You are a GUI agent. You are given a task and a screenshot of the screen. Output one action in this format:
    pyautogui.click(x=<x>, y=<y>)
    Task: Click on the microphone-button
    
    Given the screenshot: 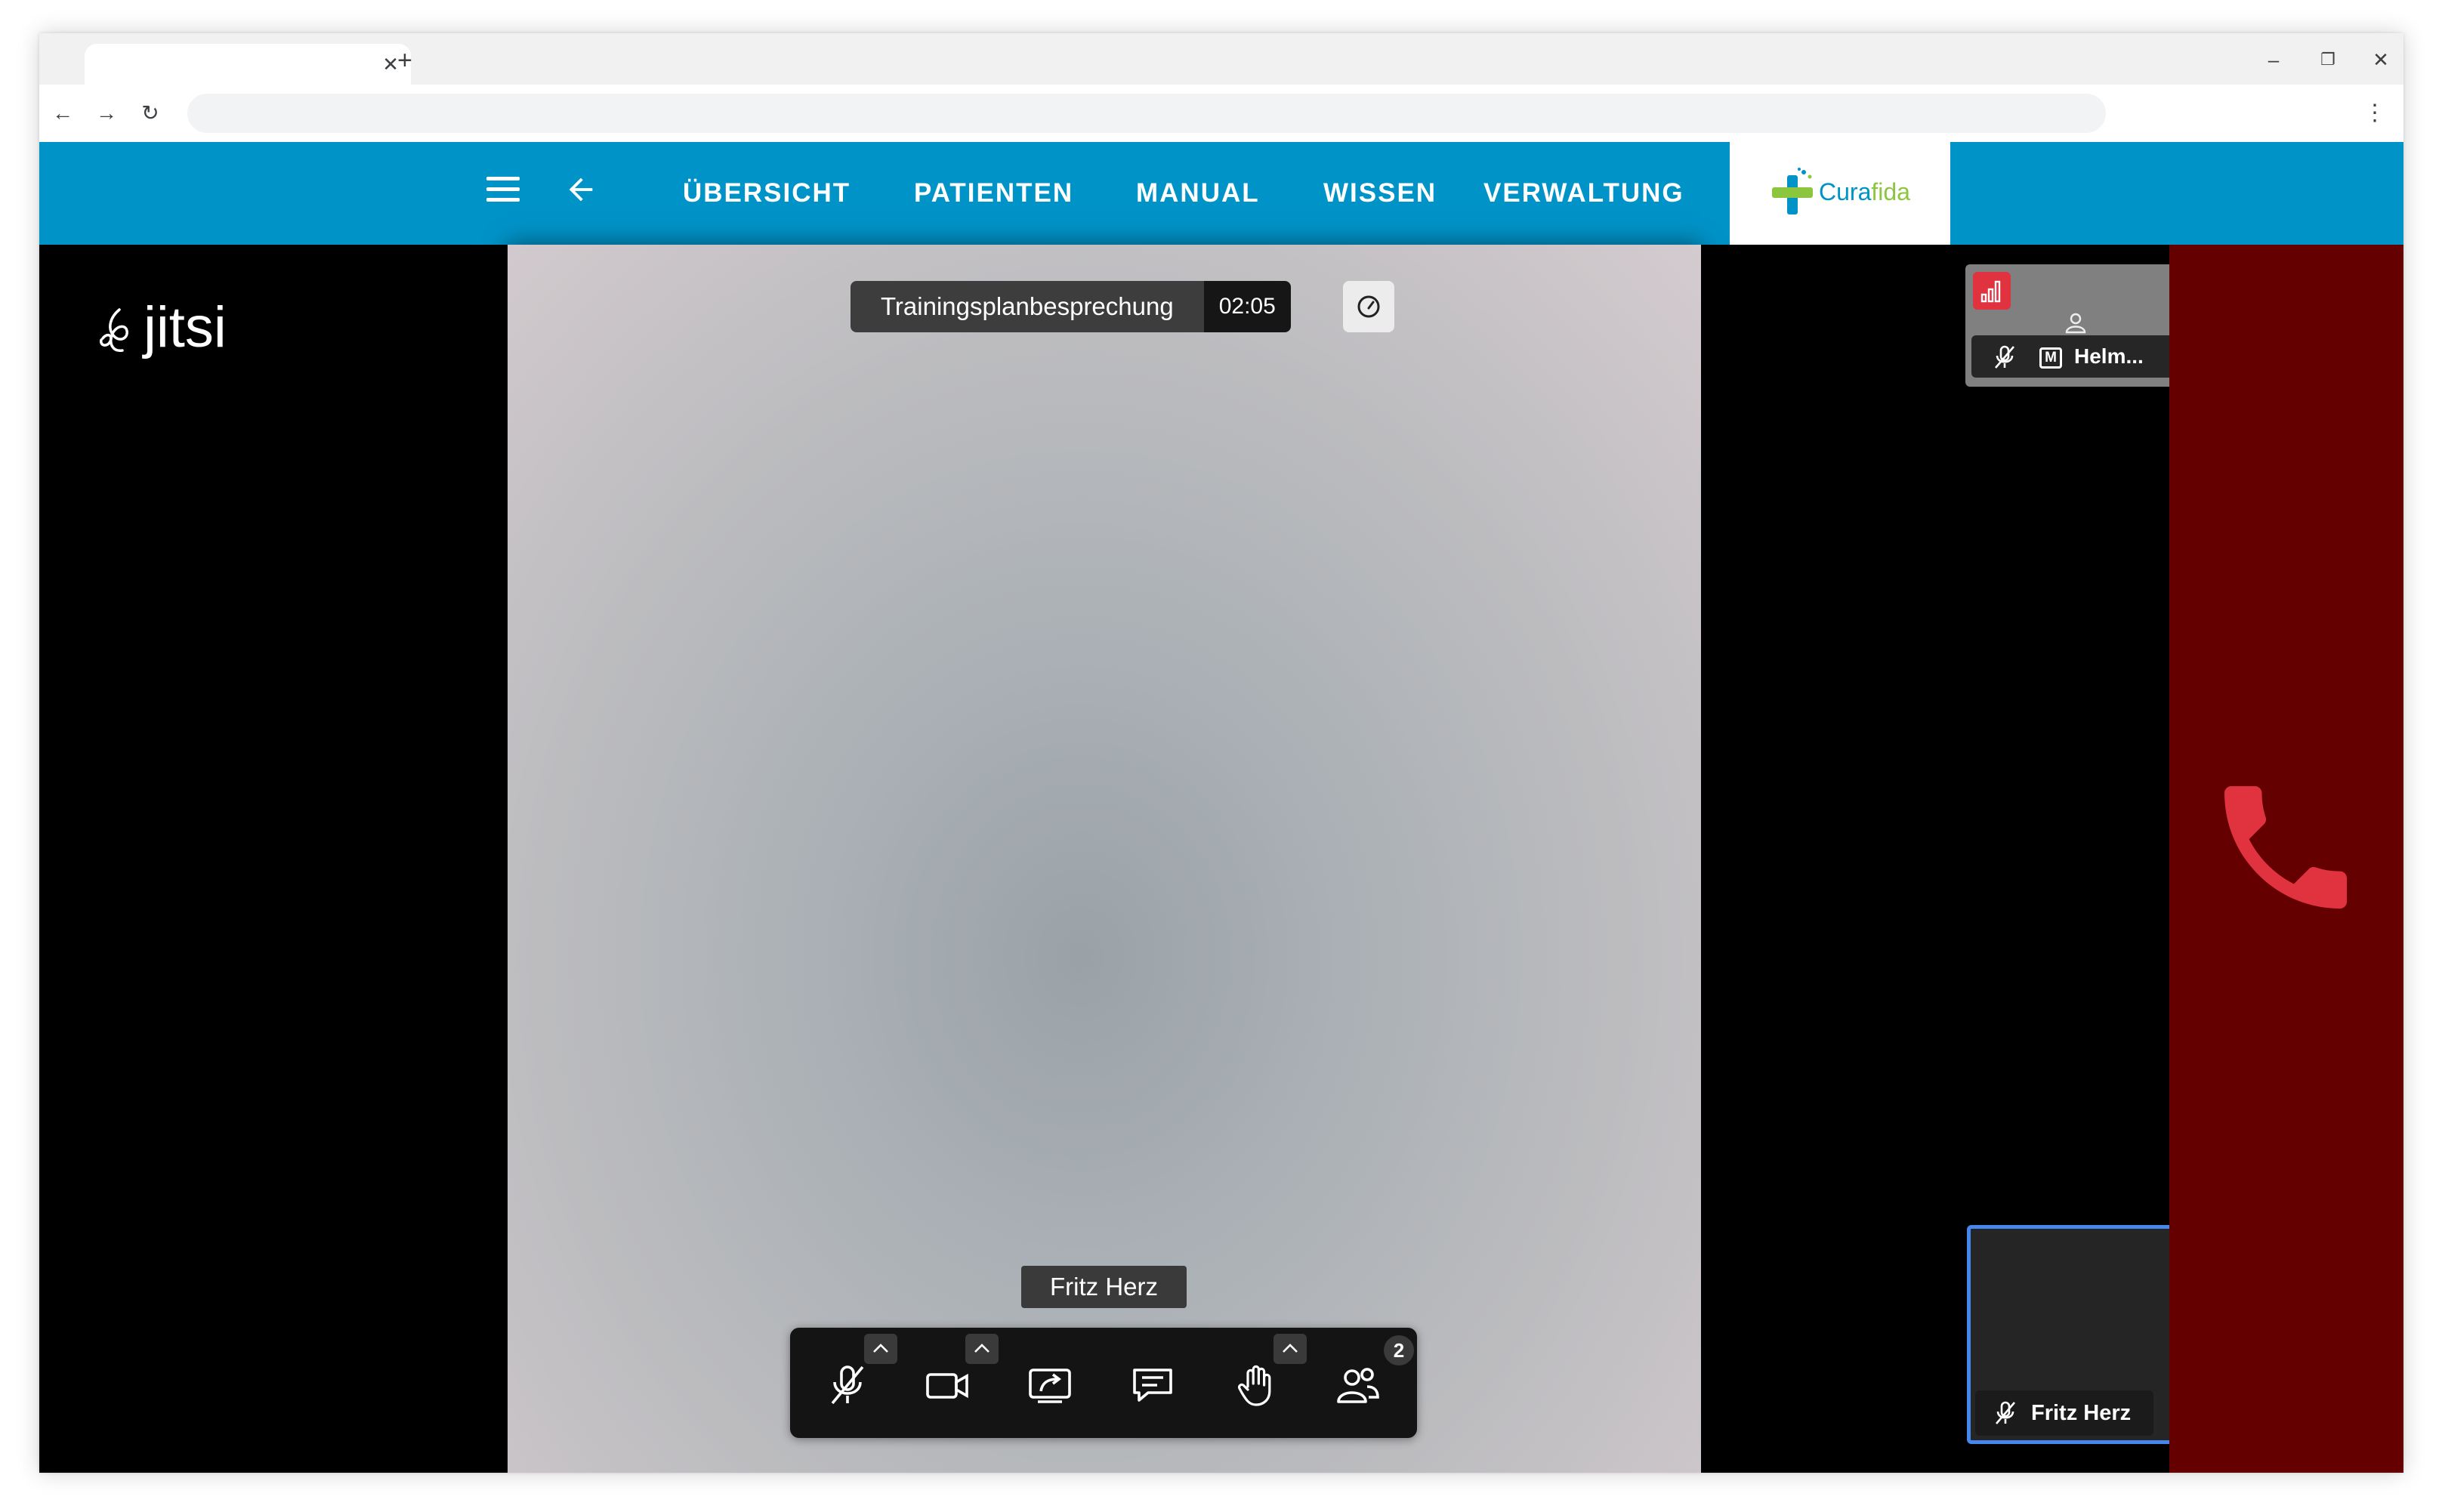 What is the action you would take?
    pyautogui.click(x=848, y=1385)
    